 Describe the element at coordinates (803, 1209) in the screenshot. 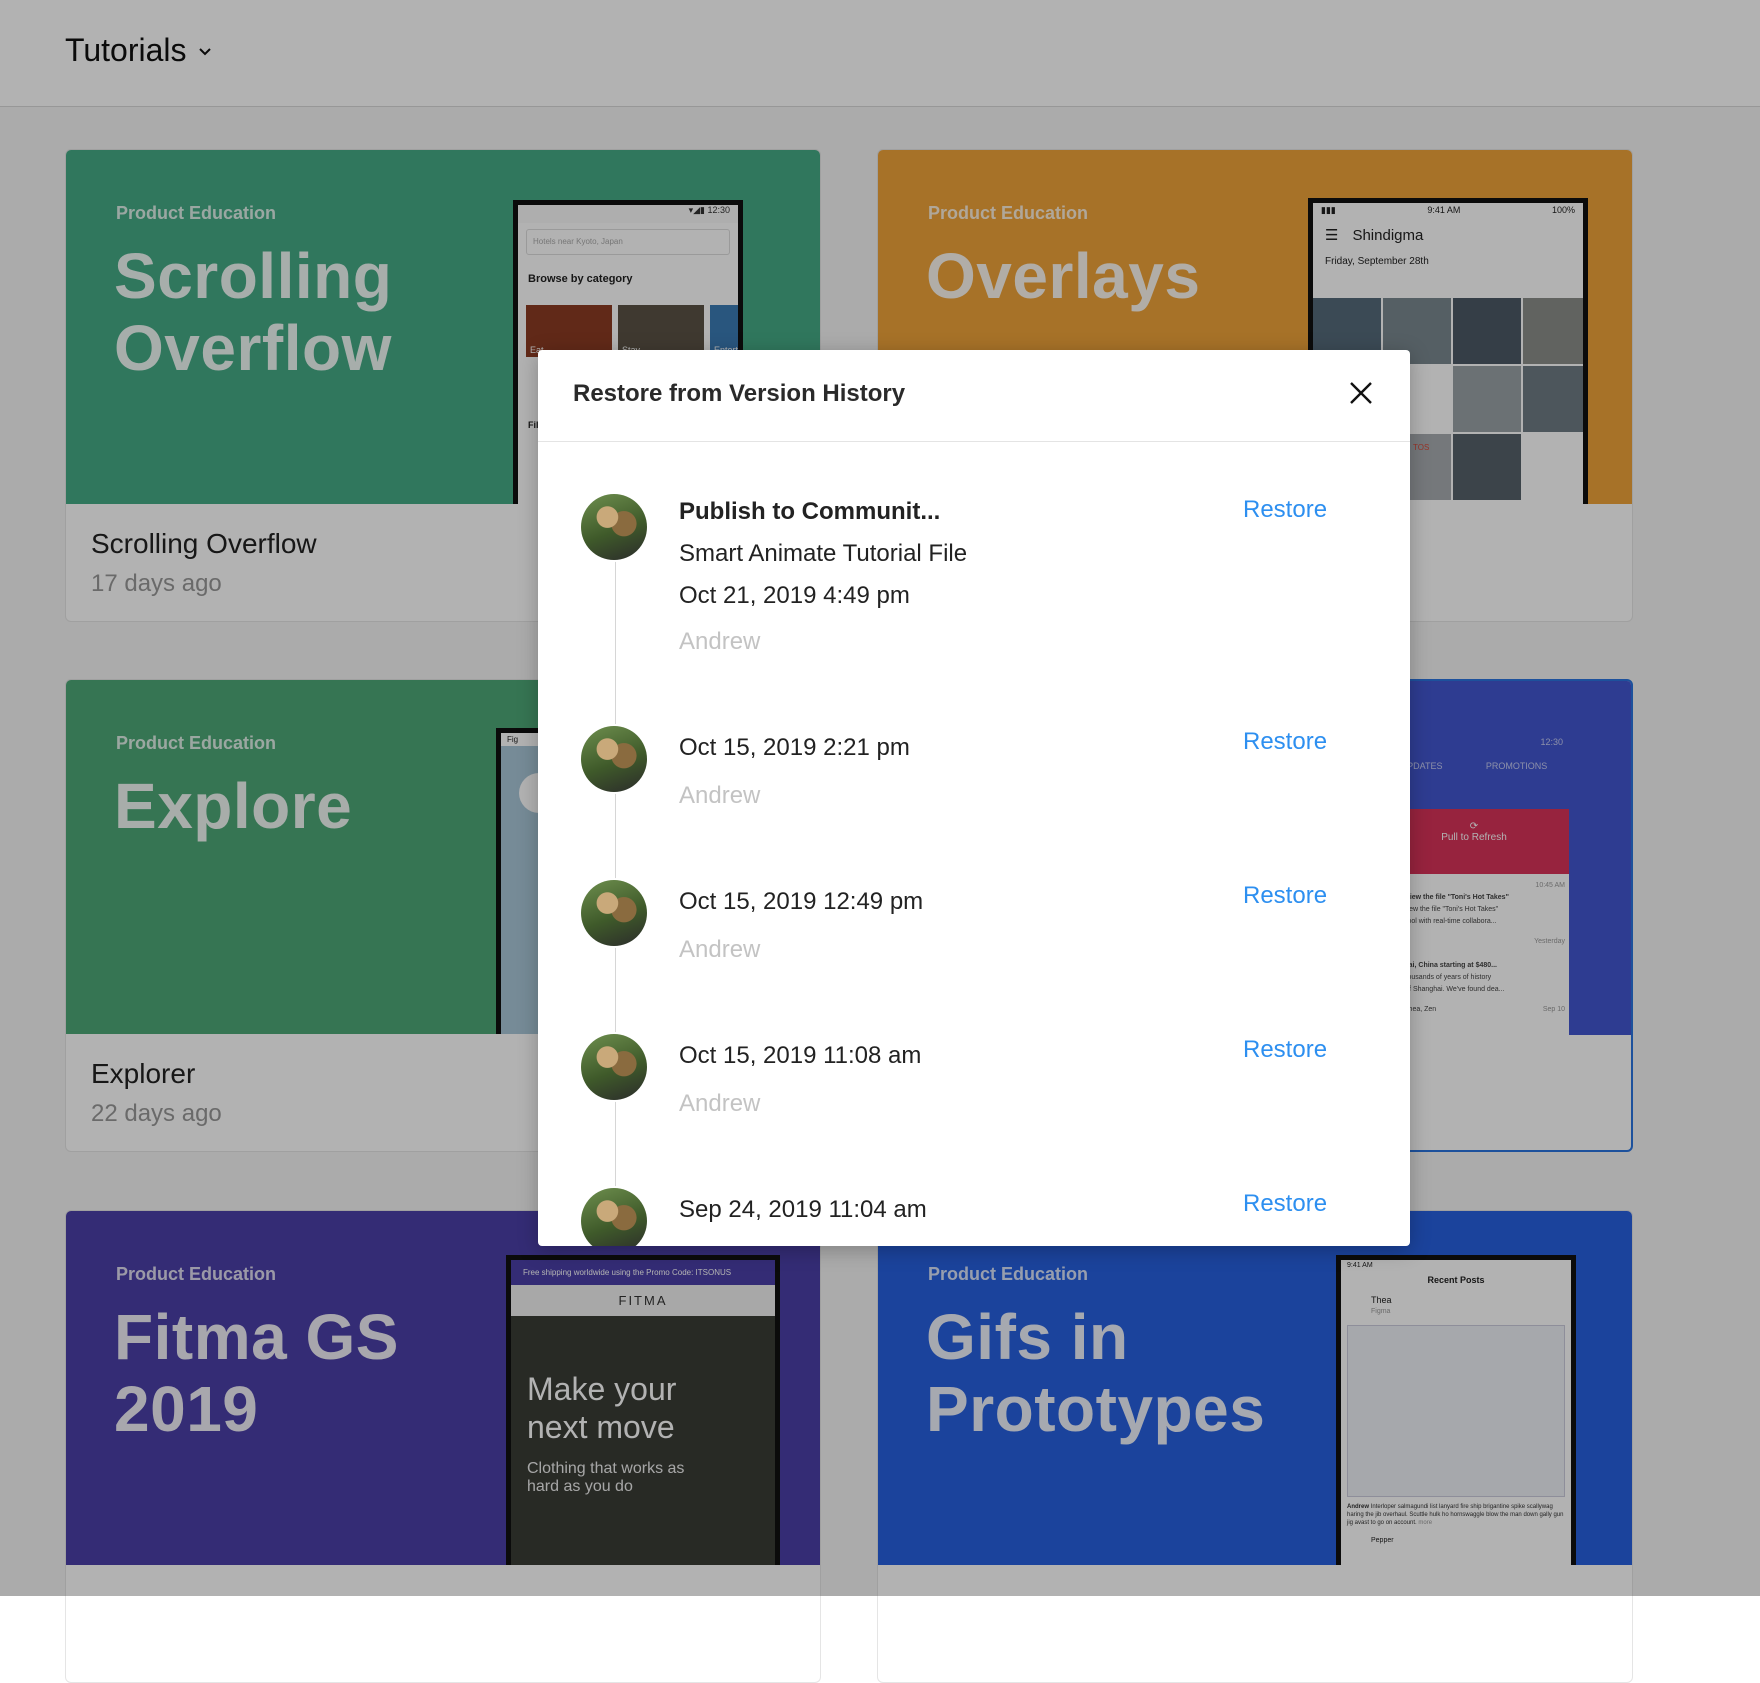

I see `version-date: Sep 24, 2019 11:04 am` at that location.